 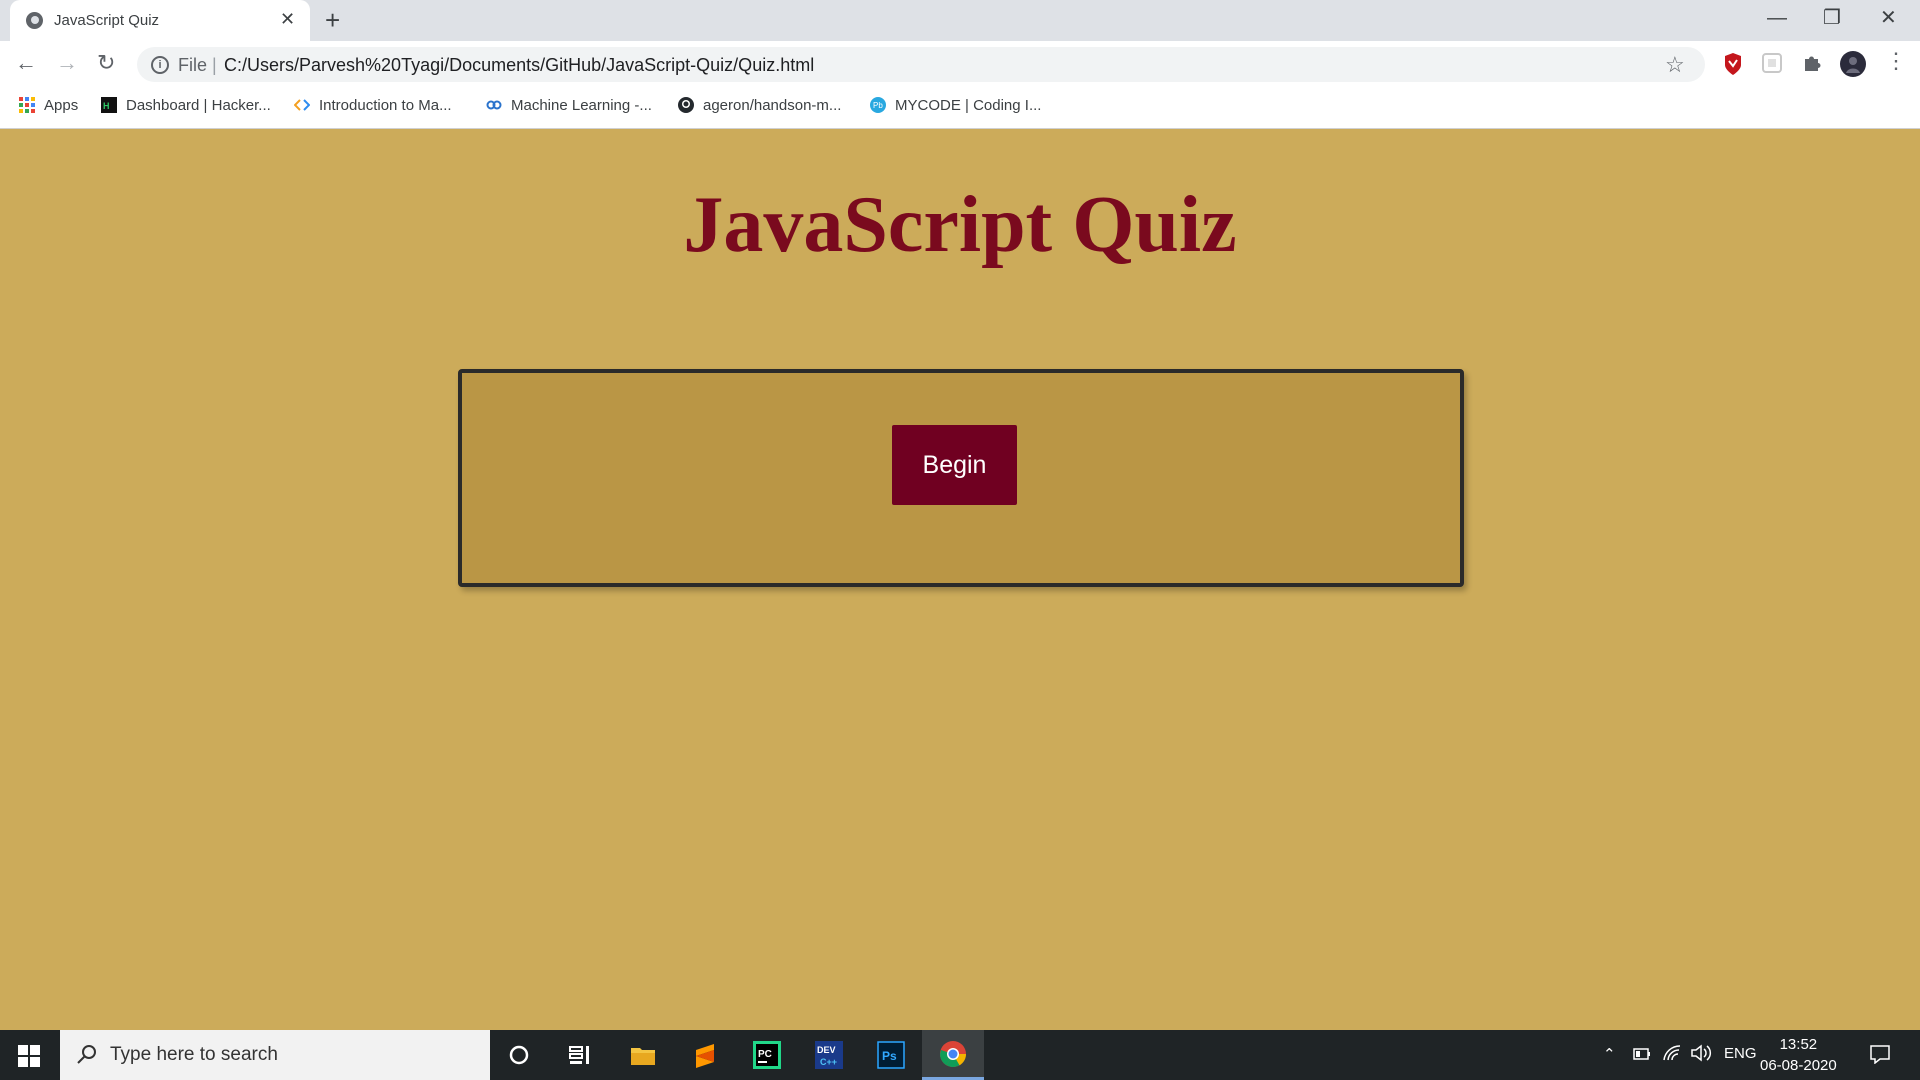 I want to click on shield-extension-icon, so click(x=1733, y=66).